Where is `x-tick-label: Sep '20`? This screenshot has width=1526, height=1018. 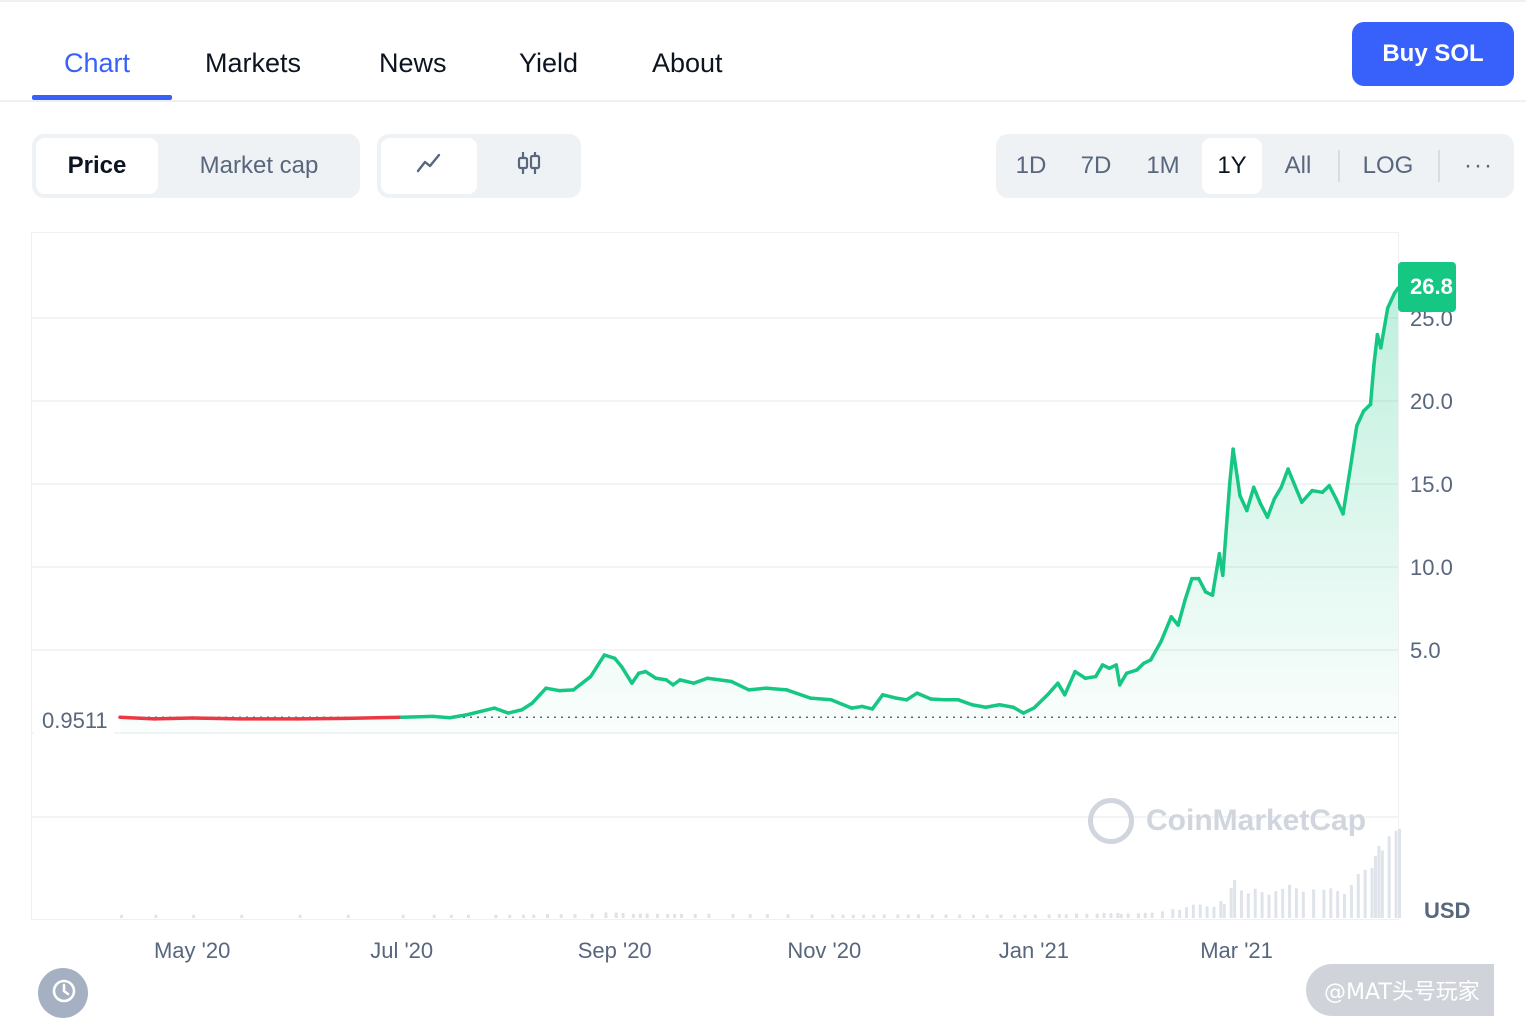
x-tick-label: Sep '20 is located at coordinates (615, 950).